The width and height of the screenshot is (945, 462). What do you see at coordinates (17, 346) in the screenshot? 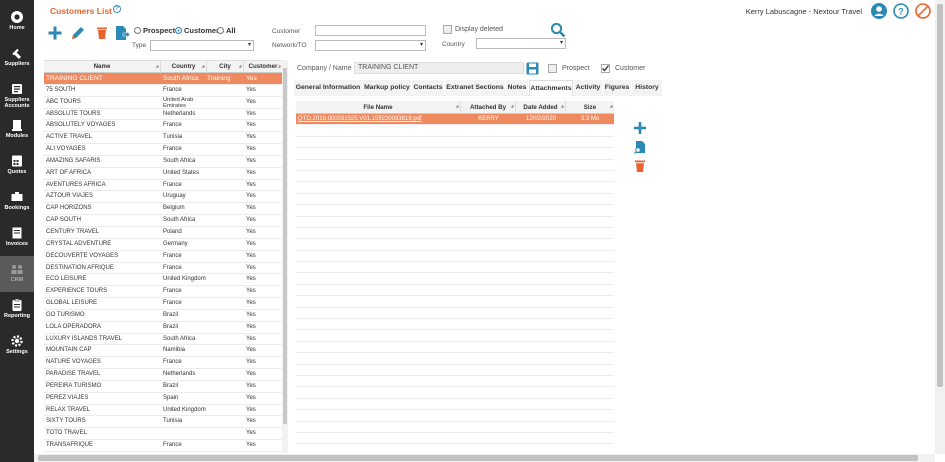
I see `nav-settings: Settings` at bounding box center [17, 346].